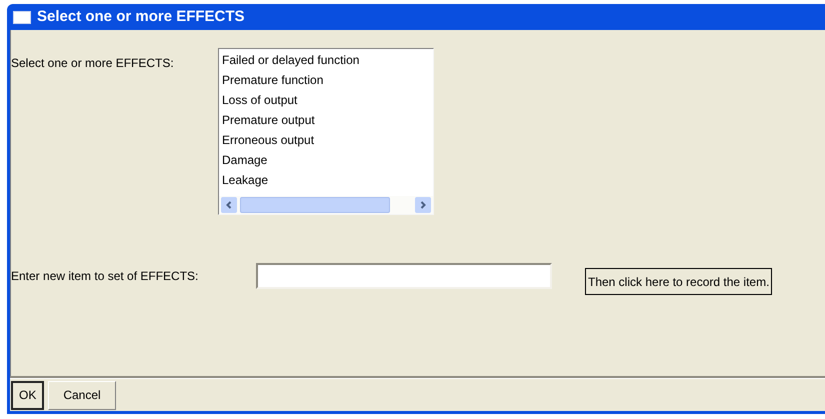 Image resolution: width=825 pixels, height=419 pixels. I want to click on list-item: Loss of output, so click(327, 100).